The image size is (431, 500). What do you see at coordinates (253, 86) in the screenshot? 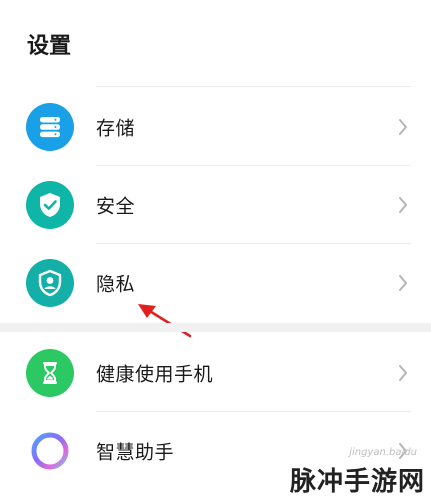
I see `divider` at bounding box center [253, 86].